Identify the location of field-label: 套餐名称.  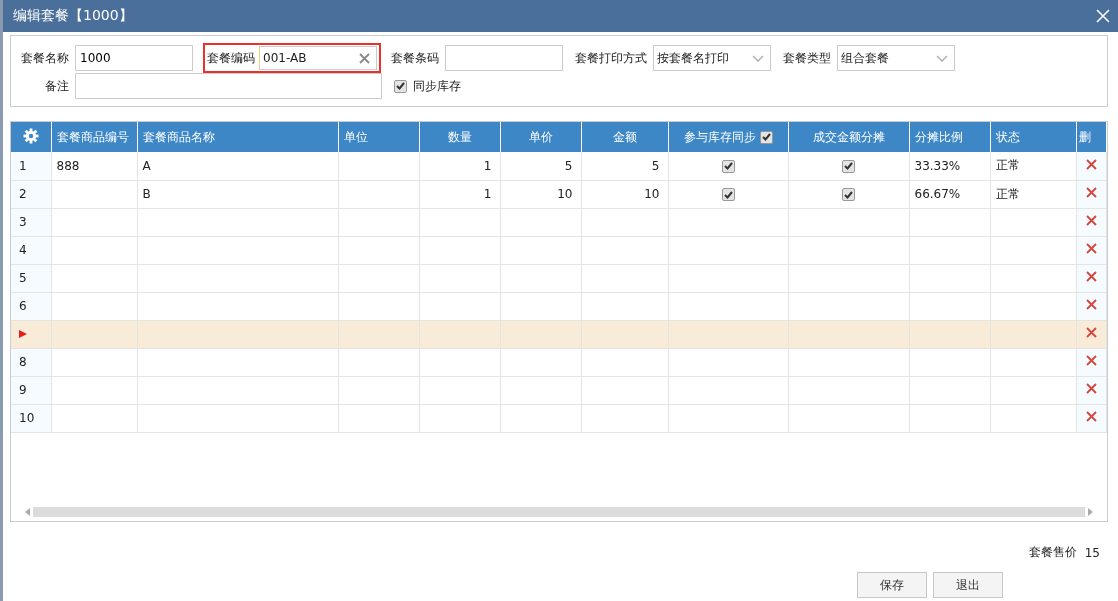
(45, 58).